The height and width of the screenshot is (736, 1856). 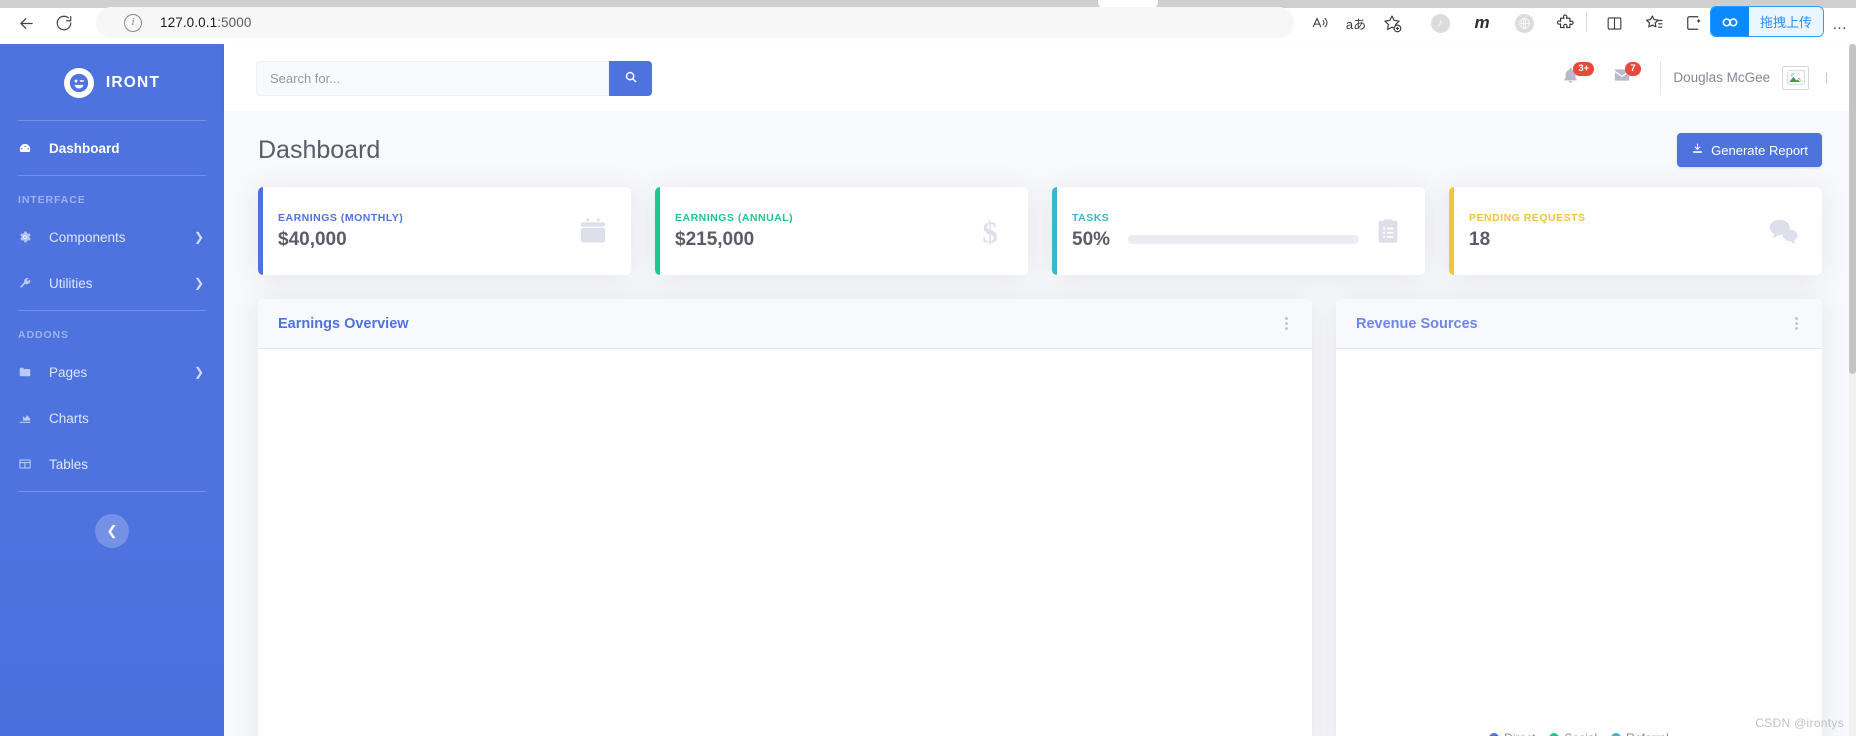 What do you see at coordinates (1749, 150) in the screenshot?
I see `generate-report-button: Generate Report` at bounding box center [1749, 150].